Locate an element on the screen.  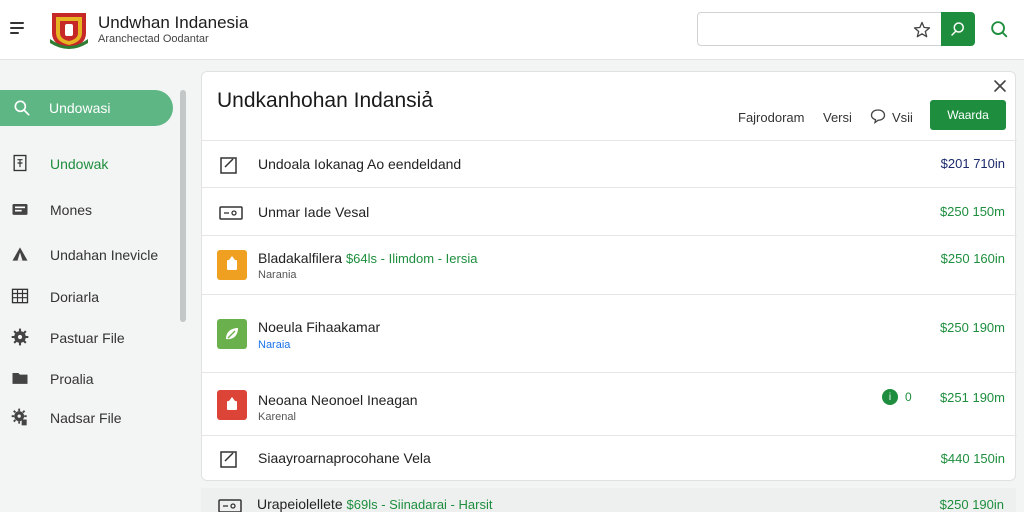
row-title: Neoana Neonoel Ineagan is located at coordinates (338, 400).